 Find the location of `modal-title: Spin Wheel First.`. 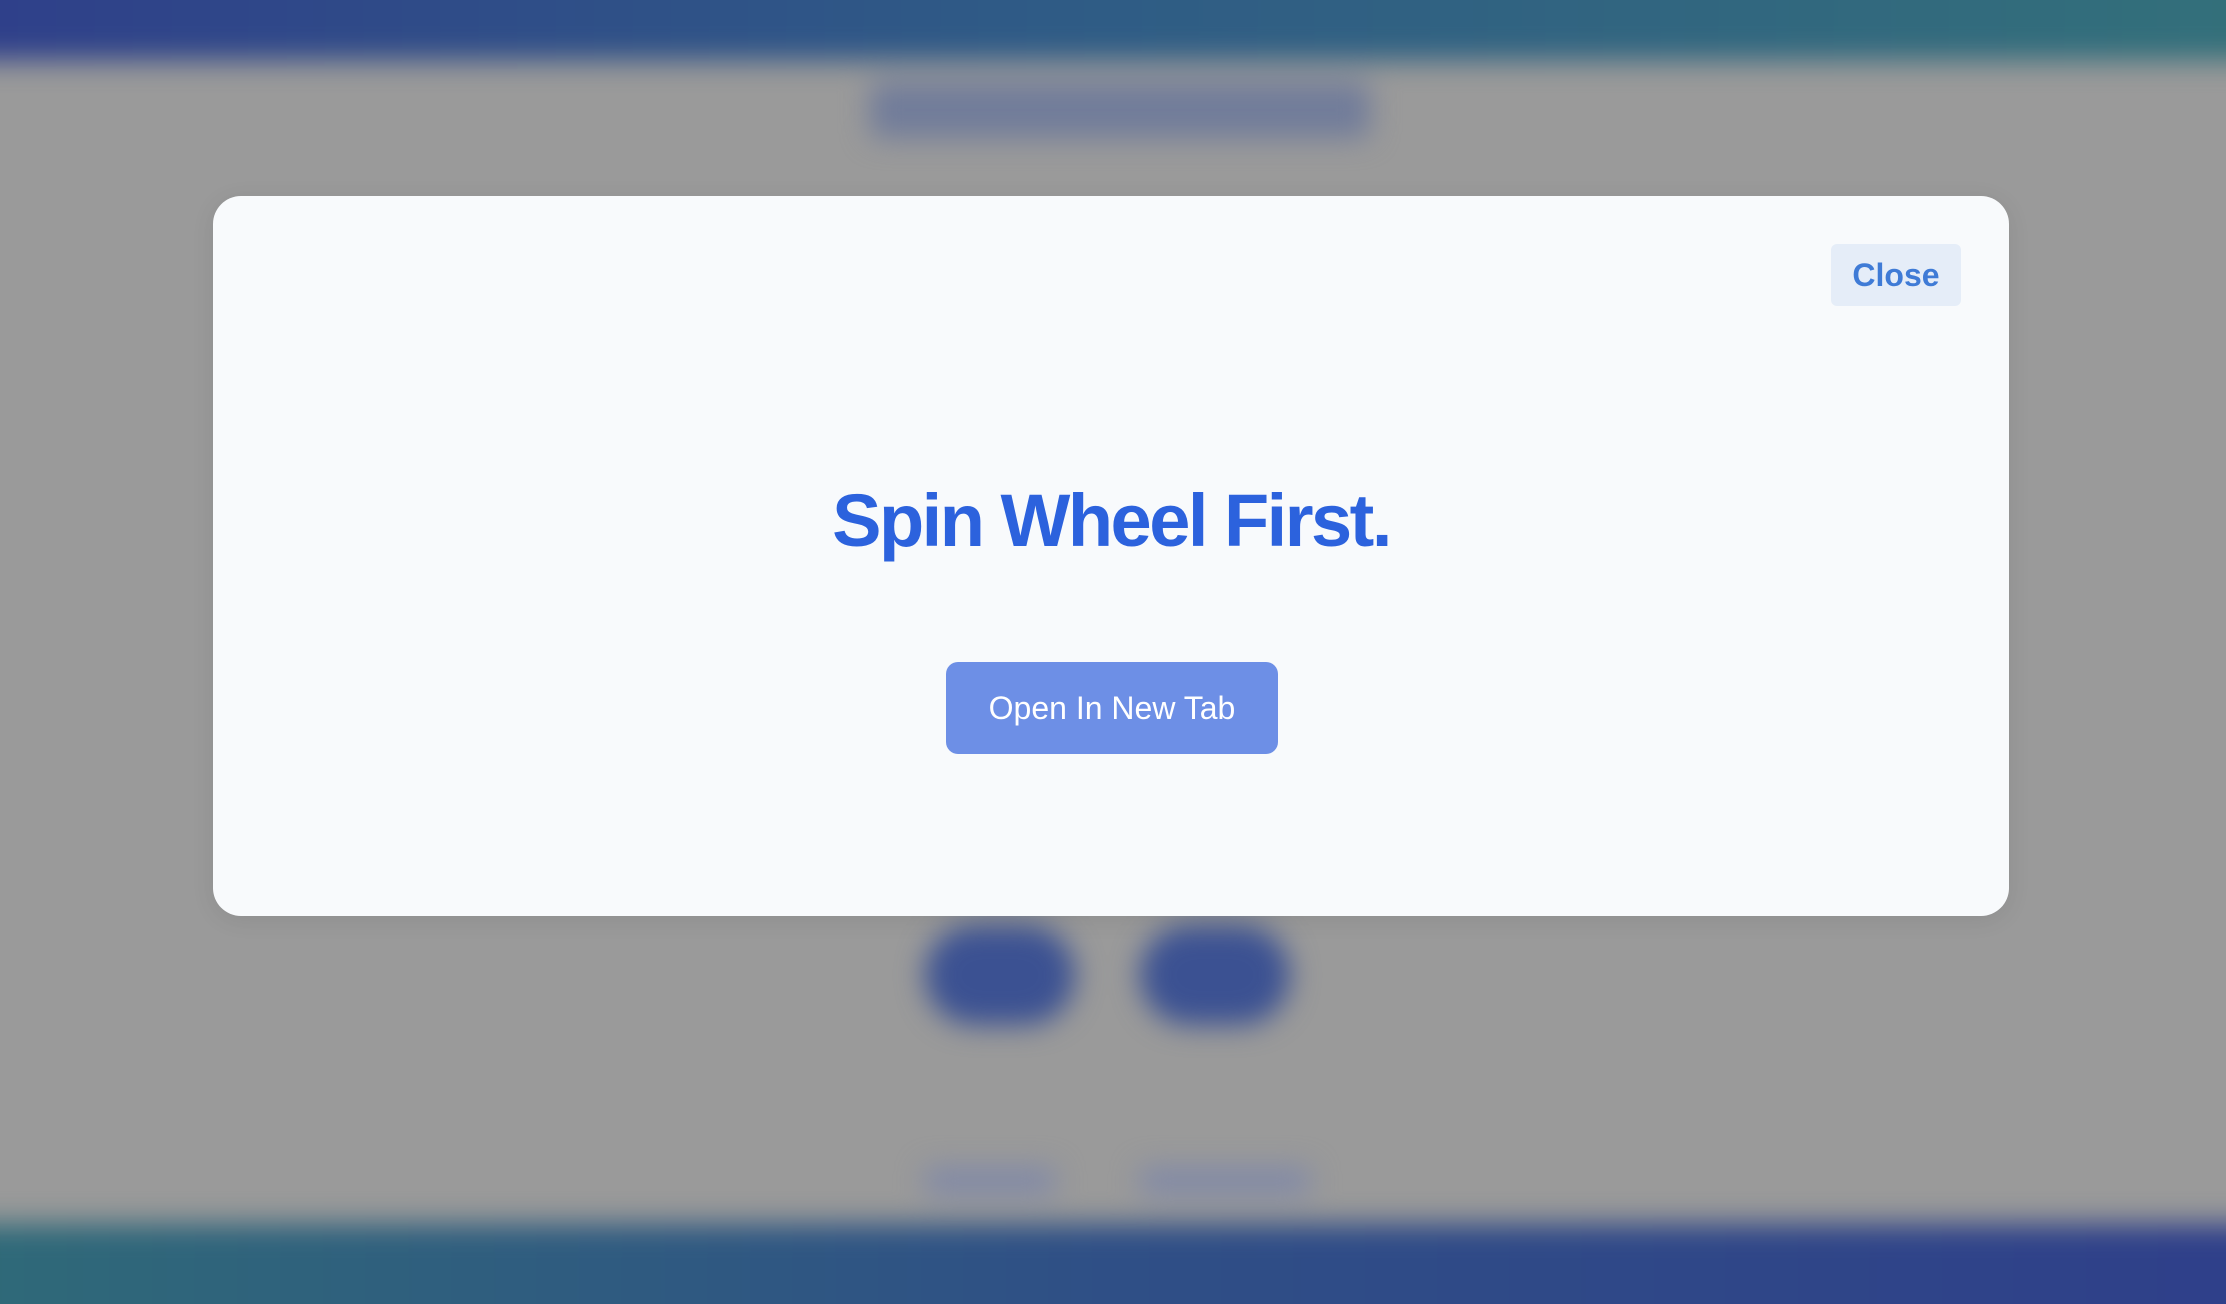

modal-title: Spin Wheel First. is located at coordinates (1112, 520).